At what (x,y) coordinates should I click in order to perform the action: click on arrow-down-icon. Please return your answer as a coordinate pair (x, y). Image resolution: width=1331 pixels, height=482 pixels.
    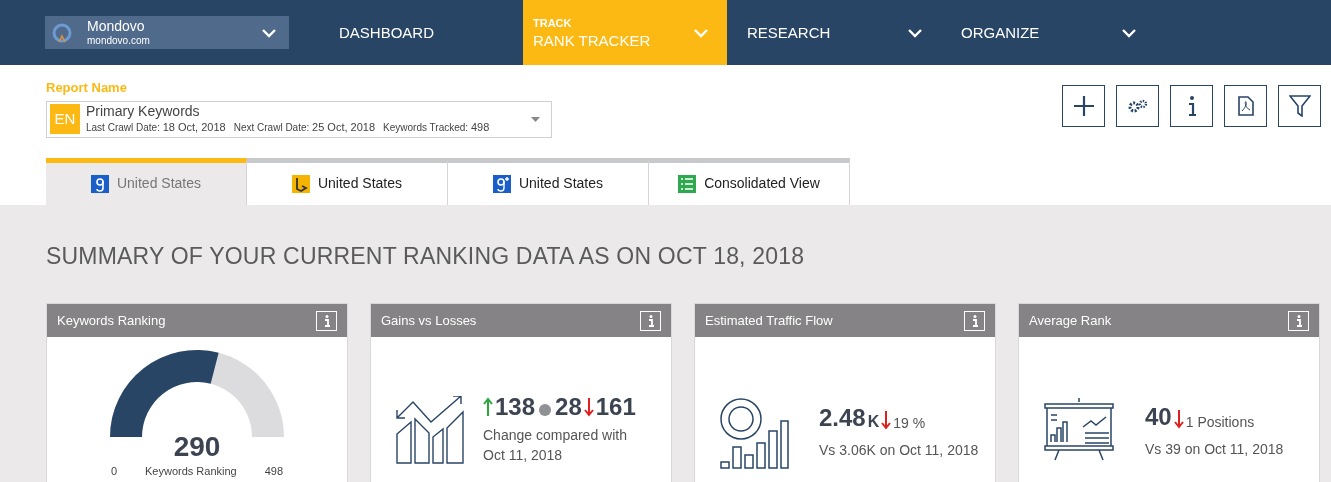
    Looking at the image, I should click on (588, 407).